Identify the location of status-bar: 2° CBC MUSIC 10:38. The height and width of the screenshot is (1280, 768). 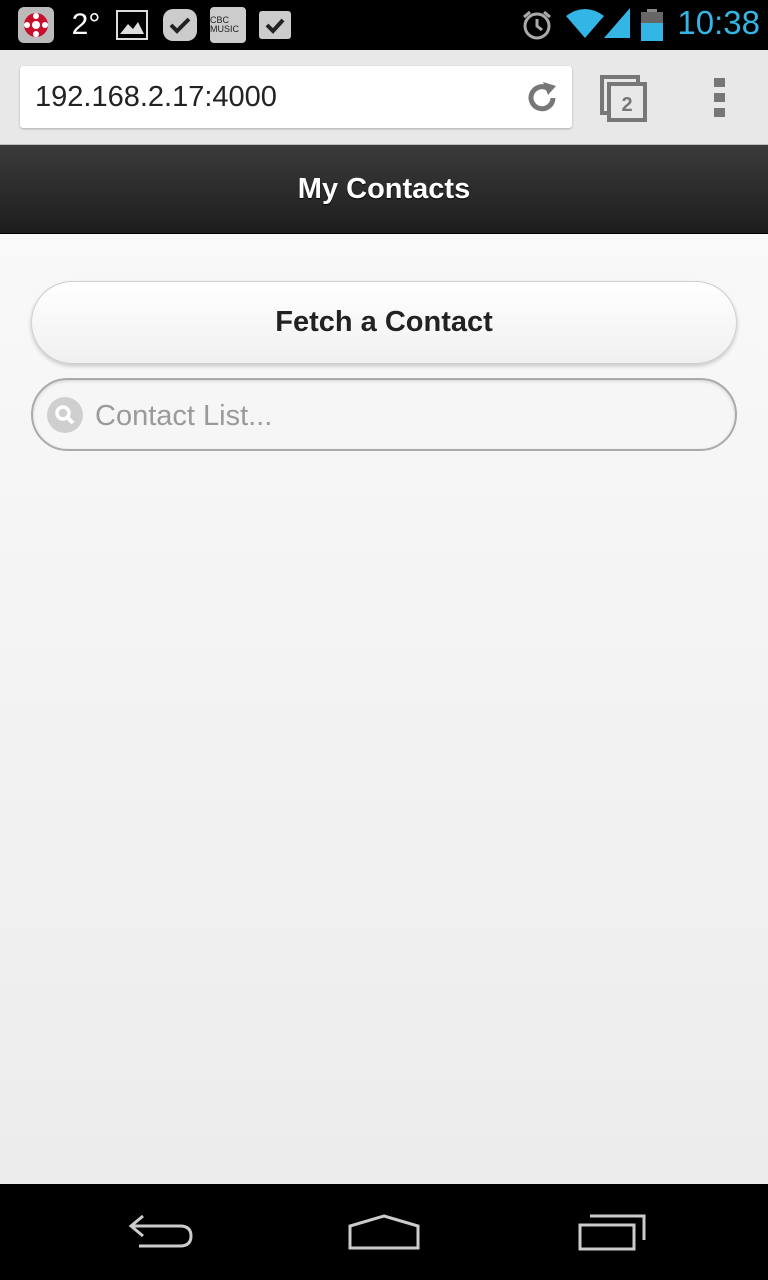
(384, 25).